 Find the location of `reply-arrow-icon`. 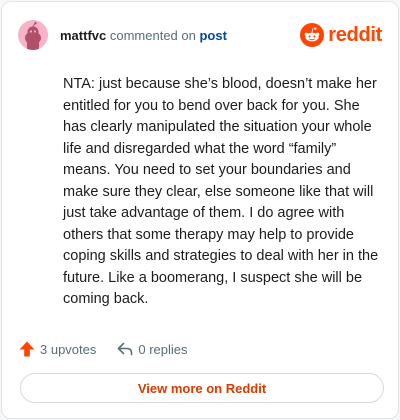

reply-arrow-icon is located at coordinates (125, 349).